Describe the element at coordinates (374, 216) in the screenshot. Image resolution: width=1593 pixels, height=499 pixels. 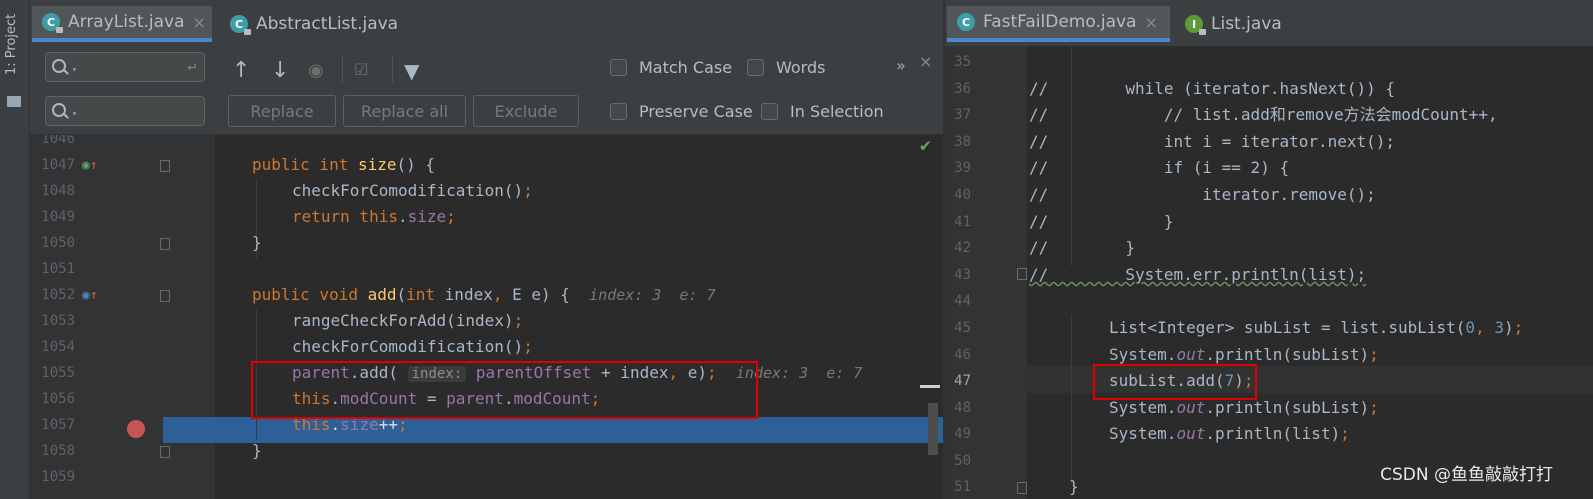
I see `code-line: return this.size;` at that location.